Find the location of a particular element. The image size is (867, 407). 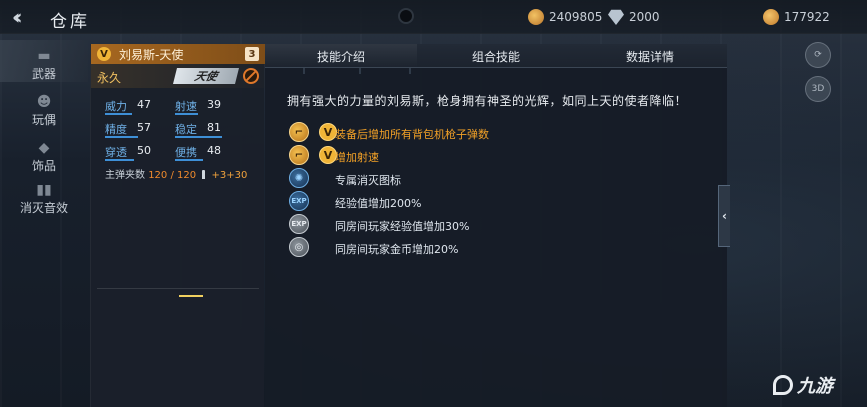

angel-tag: 天使 is located at coordinates (206, 76).